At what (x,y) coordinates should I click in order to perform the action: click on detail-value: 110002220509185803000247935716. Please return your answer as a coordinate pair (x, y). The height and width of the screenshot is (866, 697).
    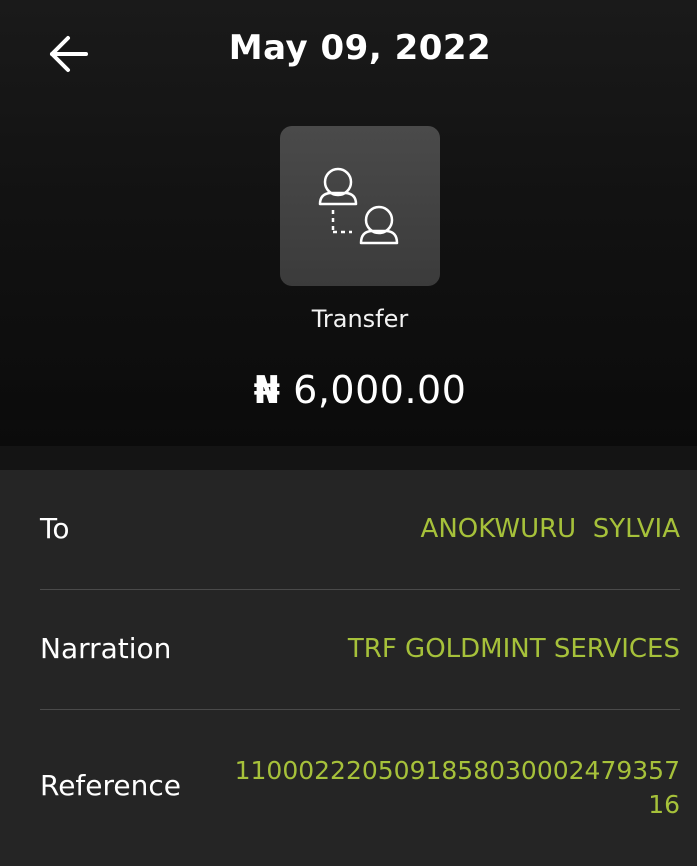
    Looking at the image, I should click on (457, 787).